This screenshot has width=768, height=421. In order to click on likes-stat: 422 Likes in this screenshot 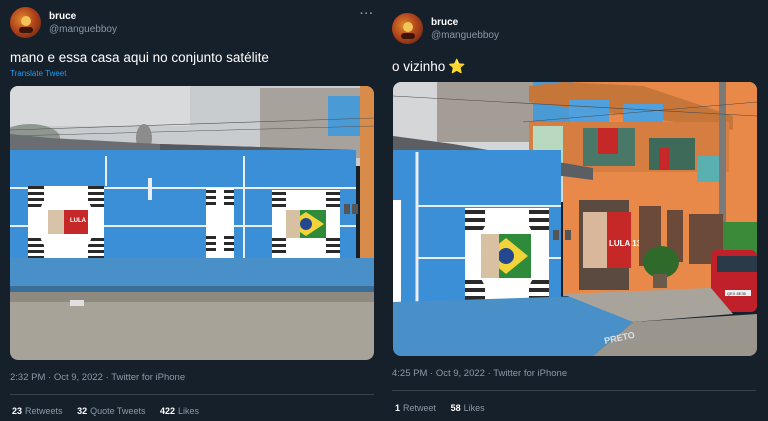, I will do `click(179, 411)`.